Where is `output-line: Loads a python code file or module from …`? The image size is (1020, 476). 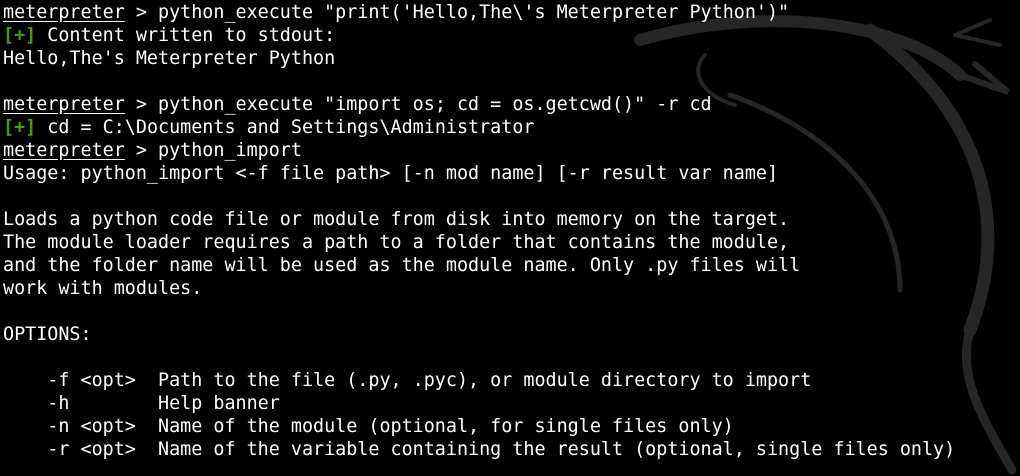
output-line: Loads a python code file or module from … is located at coordinates (479, 219).